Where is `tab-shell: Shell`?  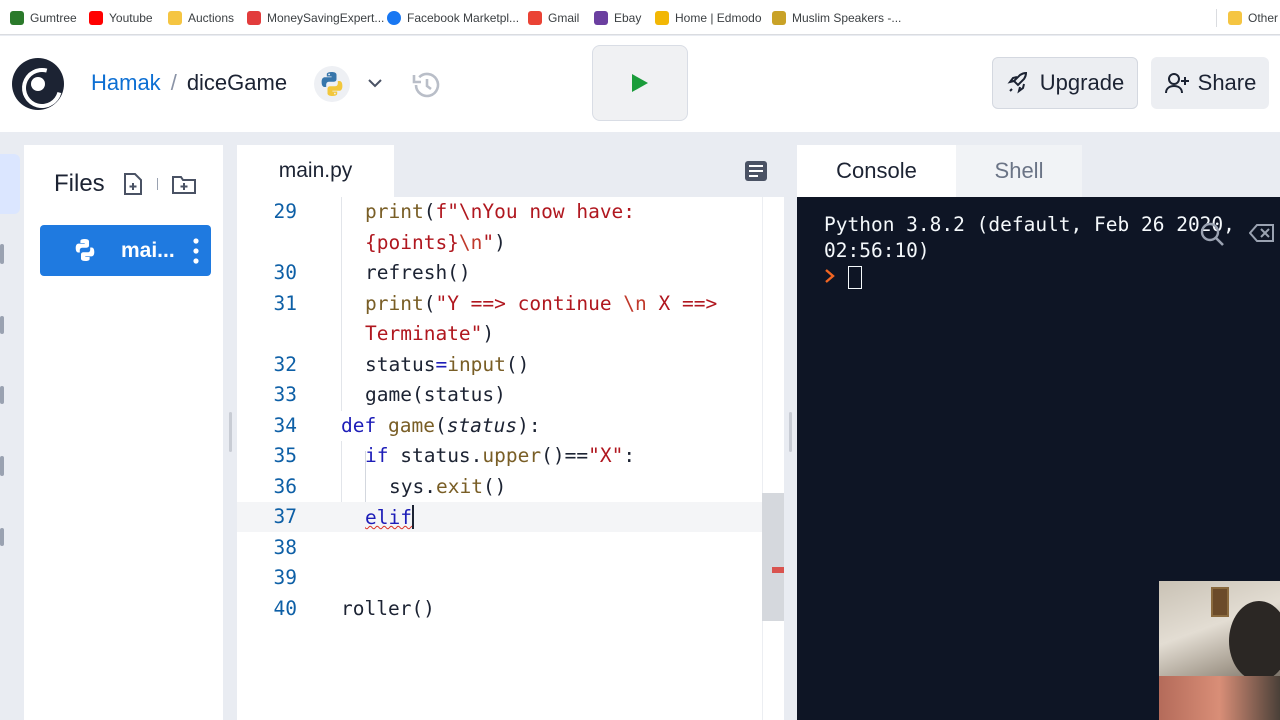 tab-shell: Shell is located at coordinates (1019, 171).